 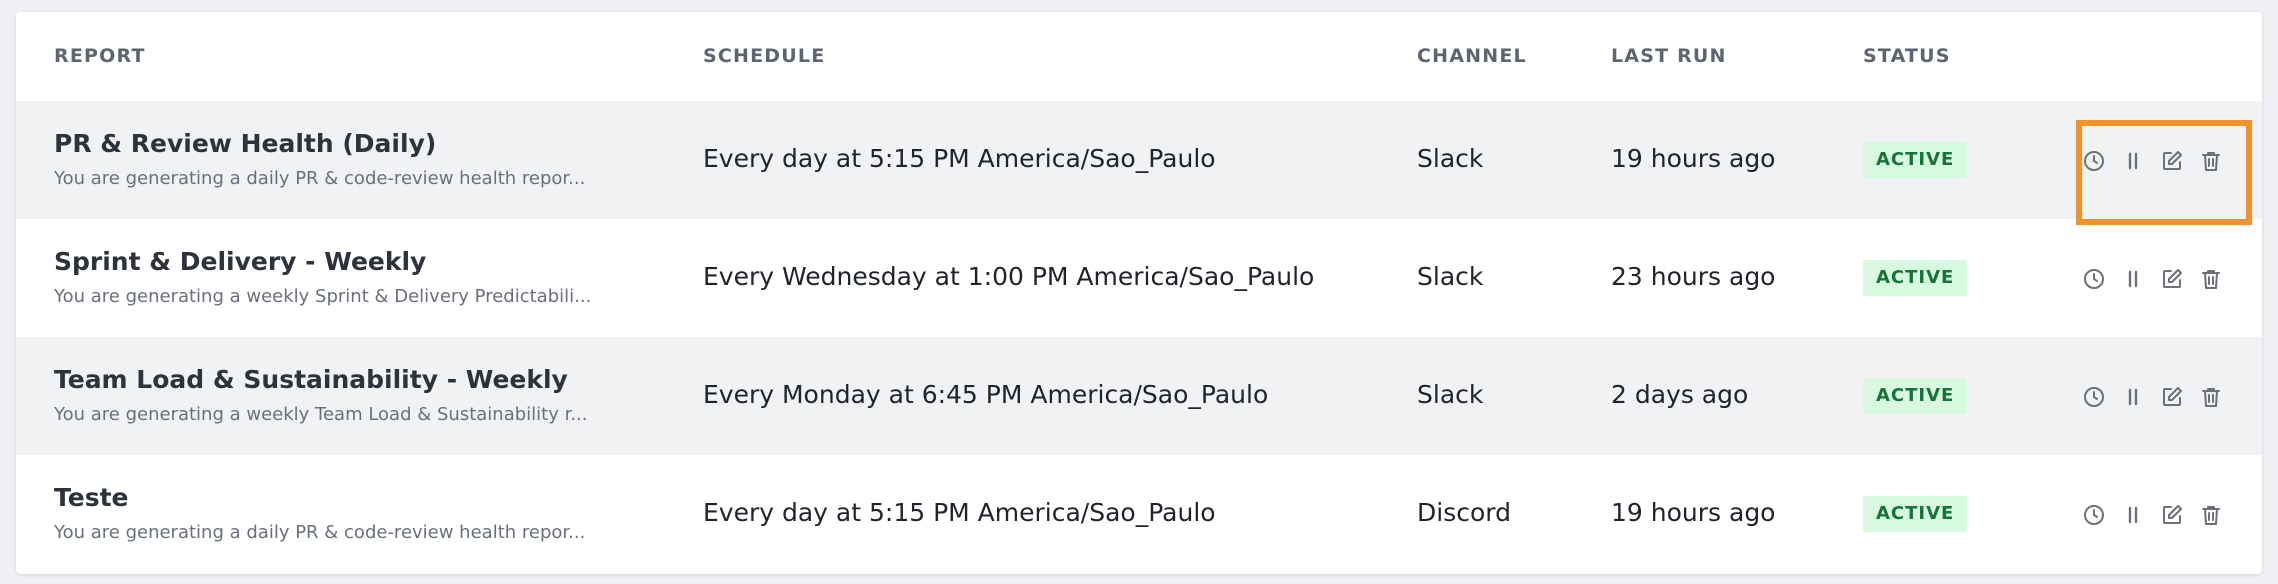 I want to click on report-title: Sprint & Delivery - Weekly, so click(x=240, y=261).